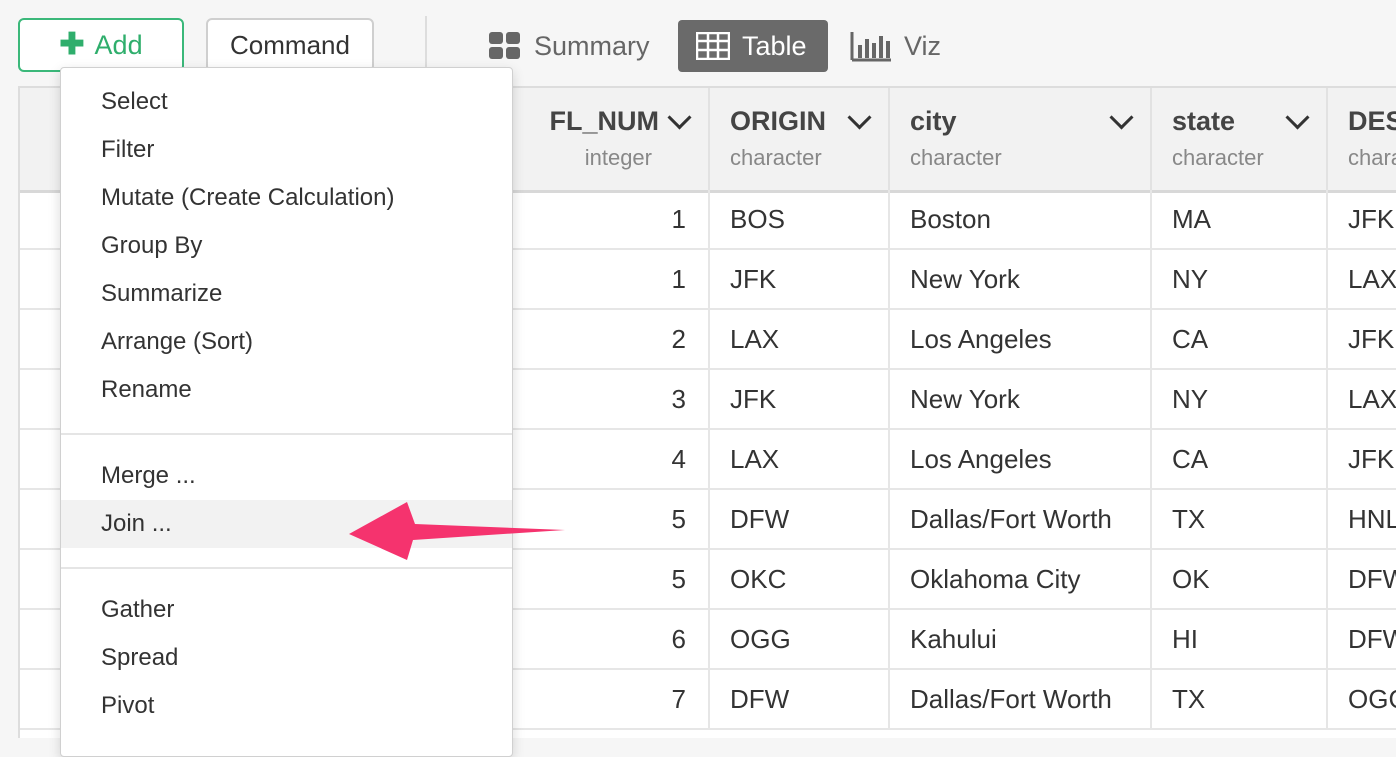 This screenshot has height=757, width=1396. What do you see at coordinates (504, 45) in the screenshot?
I see `grid-icon` at bounding box center [504, 45].